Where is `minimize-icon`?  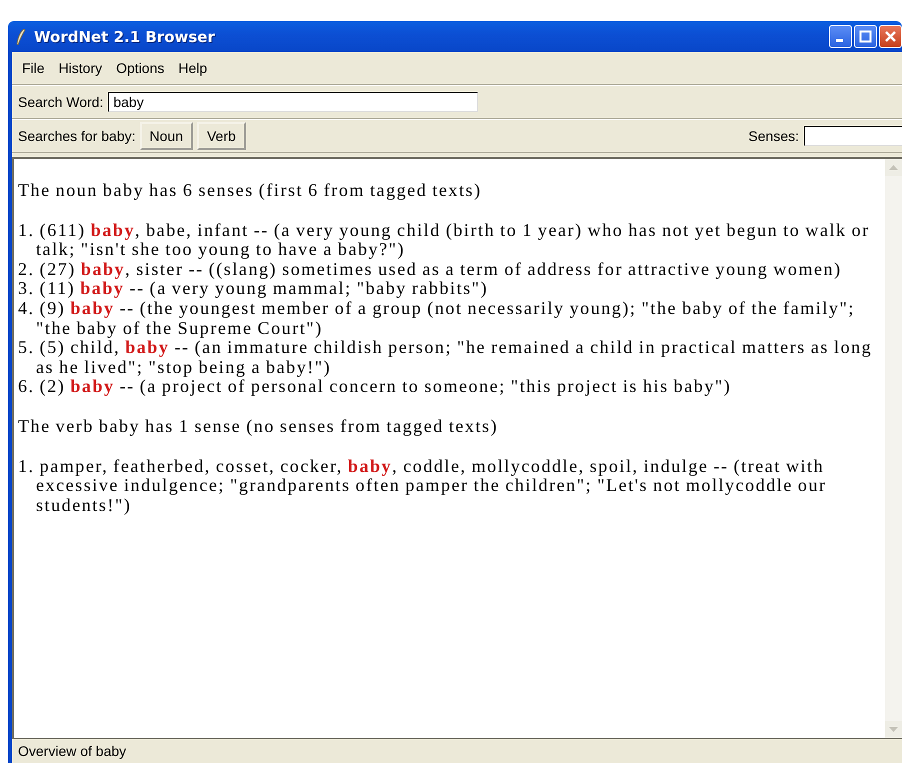
minimize-icon is located at coordinates (839, 40).